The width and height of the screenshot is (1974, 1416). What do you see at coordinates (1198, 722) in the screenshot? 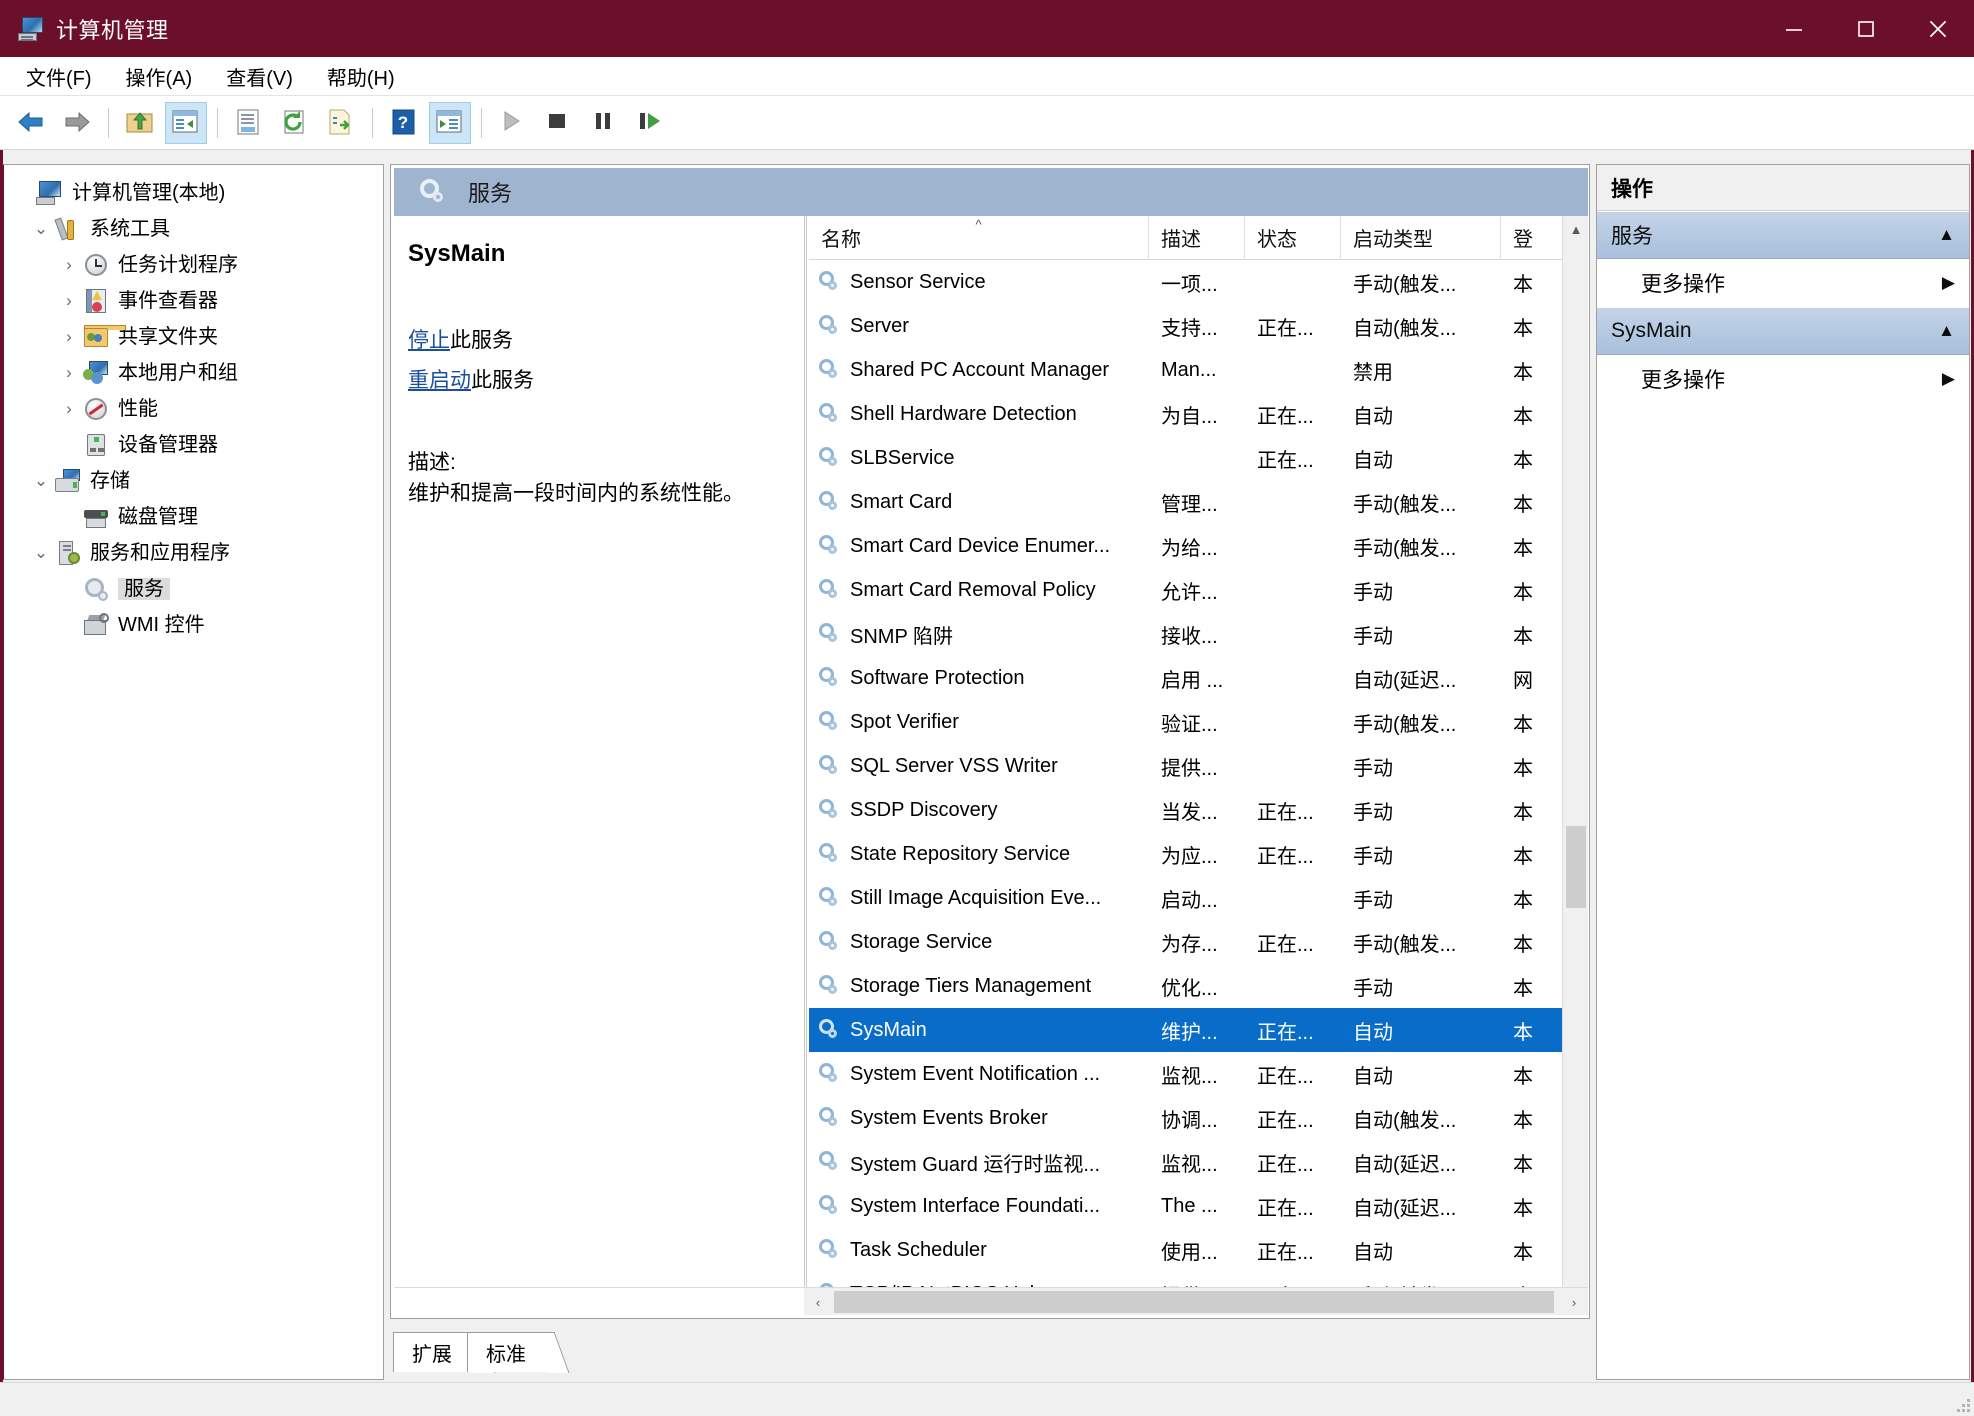
I see `table-row: Spot Verifier 验证... 手动(触发... 本` at bounding box center [1198, 722].